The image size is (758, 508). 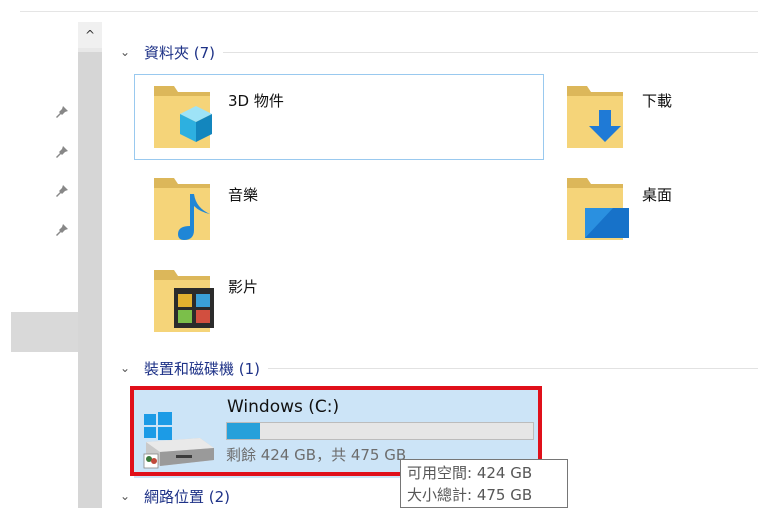 What do you see at coordinates (470, 473) in the screenshot?
I see `tooltip-free-space: 可用空間: 424 GB` at bounding box center [470, 473].